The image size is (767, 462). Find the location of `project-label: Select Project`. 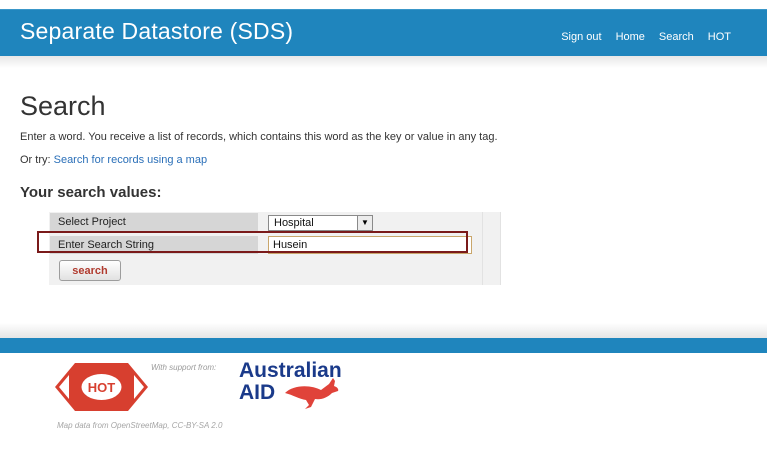

project-label: Select Project is located at coordinates (154, 222).